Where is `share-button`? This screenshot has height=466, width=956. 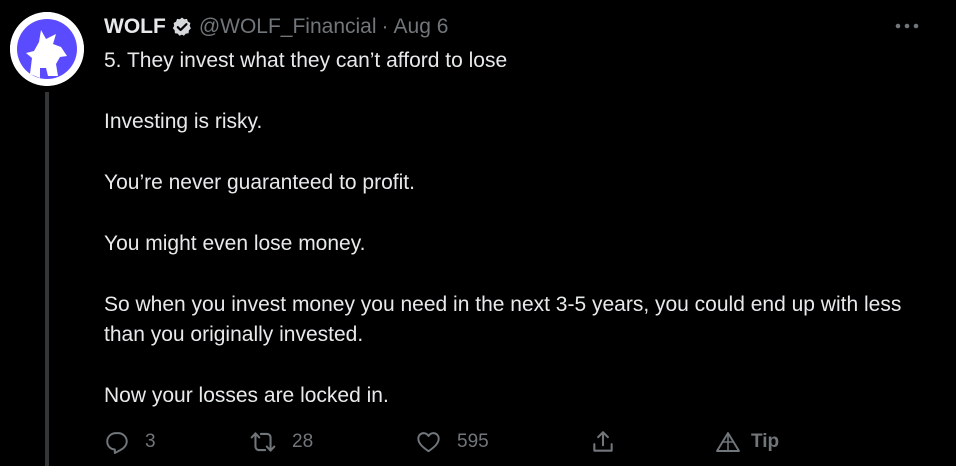 share-button is located at coordinates (603, 442).